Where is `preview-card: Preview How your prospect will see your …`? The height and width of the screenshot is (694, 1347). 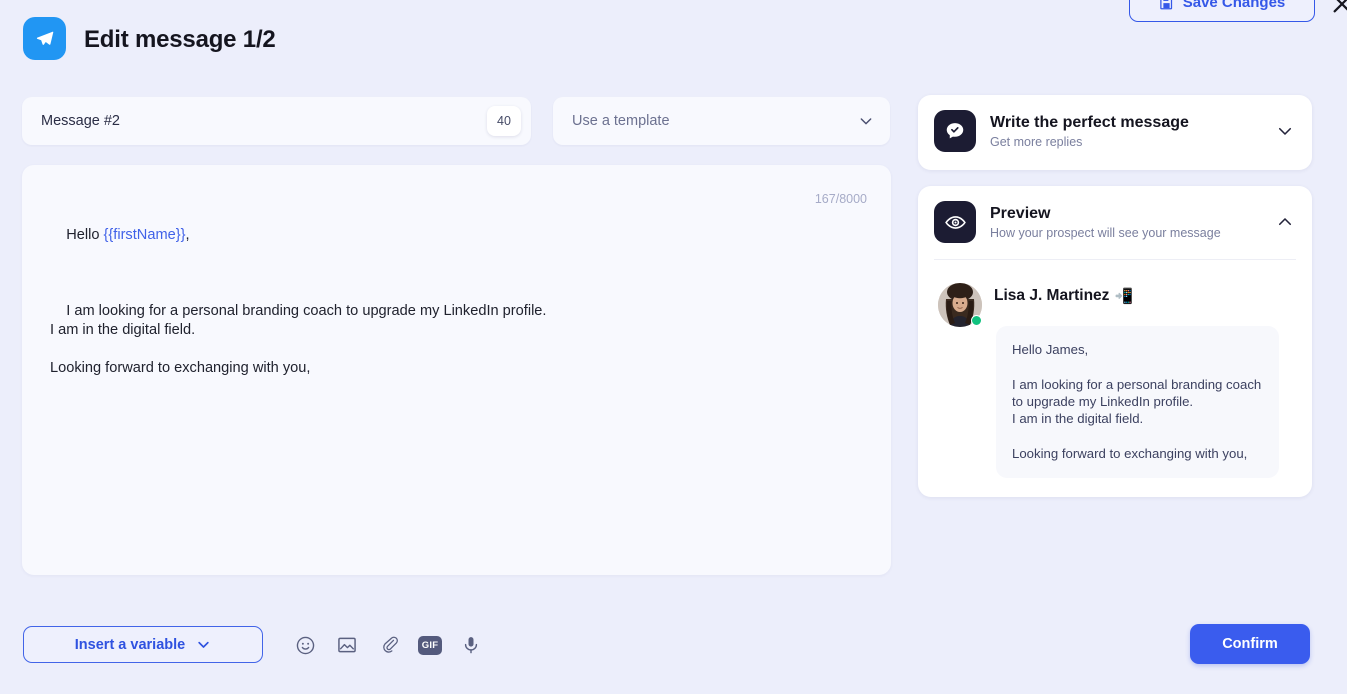 preview-card: Preview How your prospect will see your … is located at coordinates (1115, 341).